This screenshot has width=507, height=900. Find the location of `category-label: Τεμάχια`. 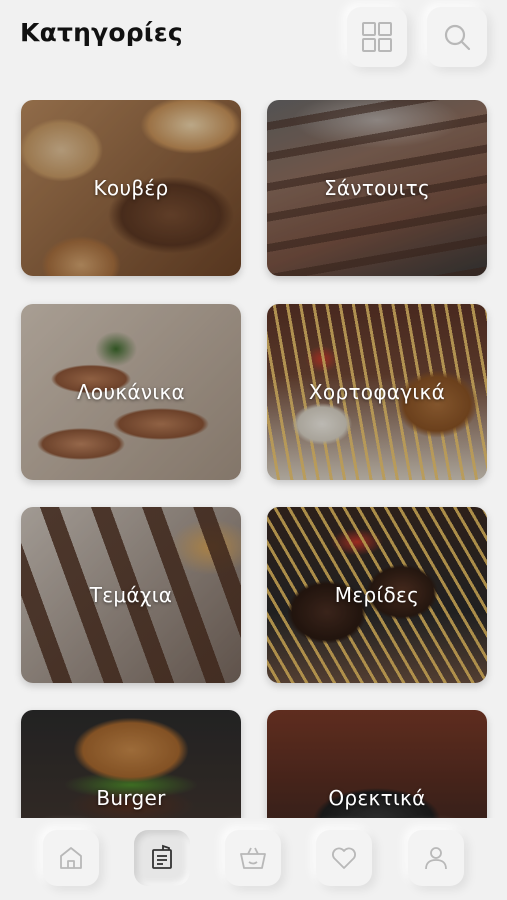

category-label: Τεμάχια is located at coordinates (131, 595).